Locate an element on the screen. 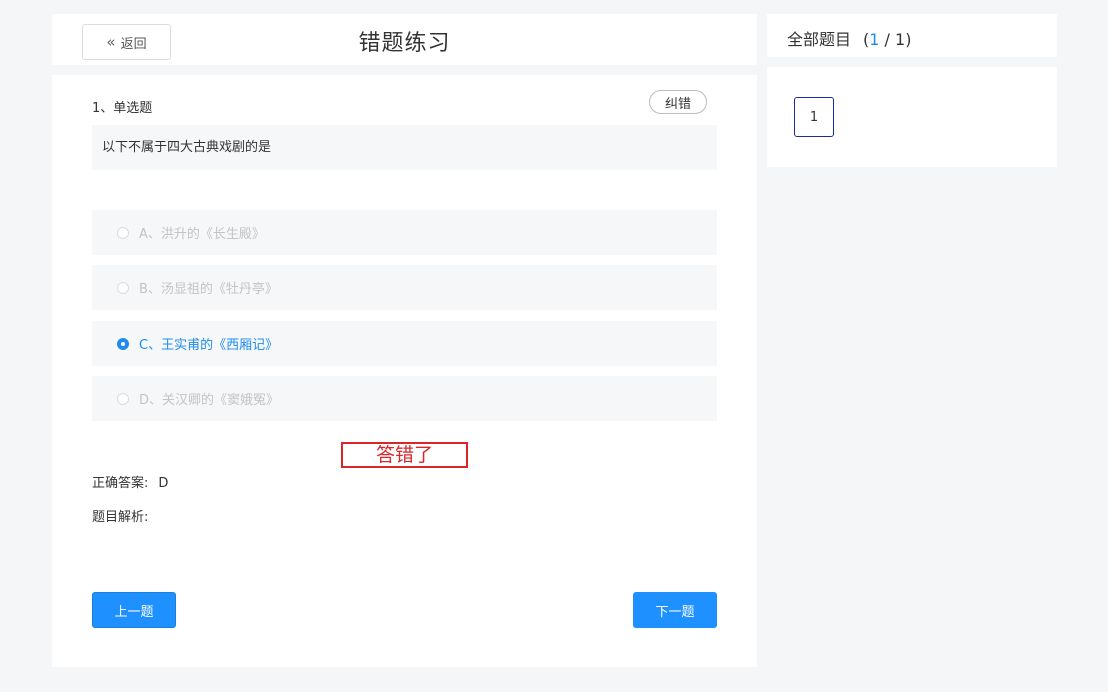 The width and height of the screenshot is (1108, 692). analysis-label: 题目解析: is located at coordinates (120, 517).